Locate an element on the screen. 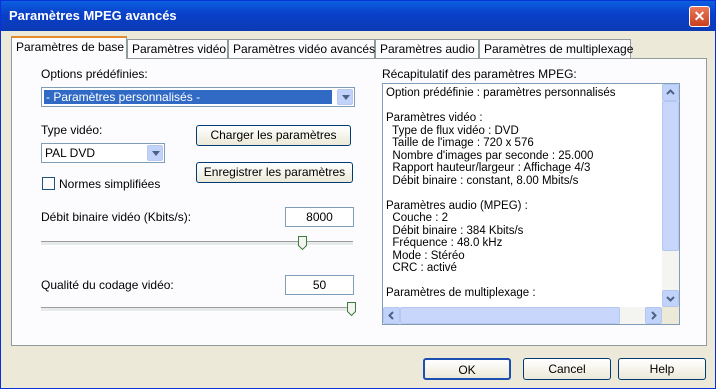 The image size is (716, 389). simplified-norms-label: Normes simplifiées is located at coordinates (110, 184).